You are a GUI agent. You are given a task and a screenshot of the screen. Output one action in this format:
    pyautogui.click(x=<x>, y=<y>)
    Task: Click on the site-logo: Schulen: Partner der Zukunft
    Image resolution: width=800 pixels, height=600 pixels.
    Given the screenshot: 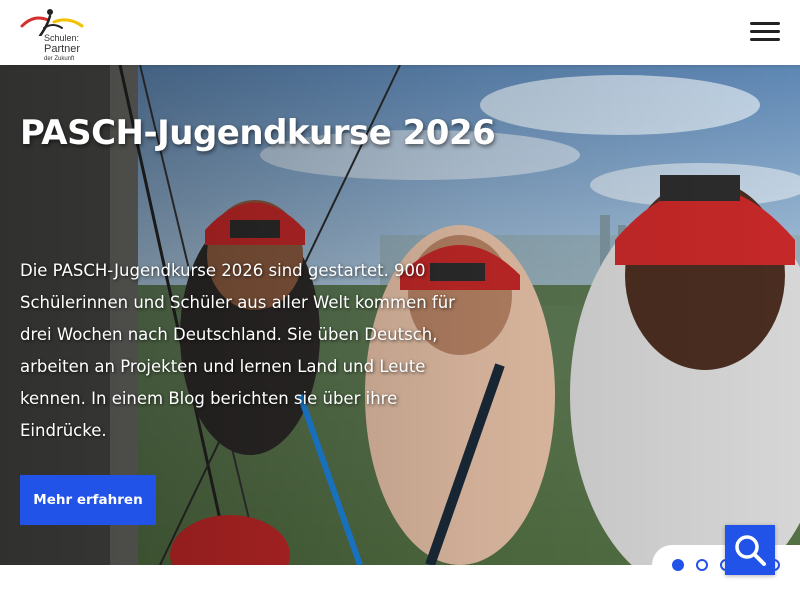 What is the action you would take?
    pyautogui.click(x=55, y=34)
    